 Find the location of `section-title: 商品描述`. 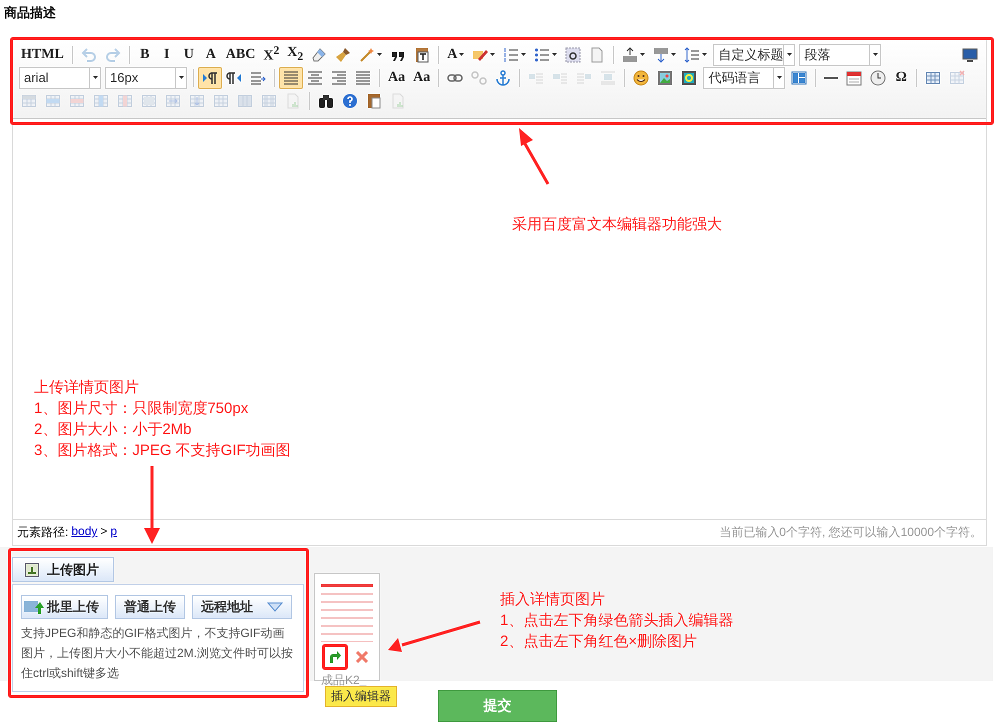

section-title: 商品描述 is located at coordinates (30, 13).